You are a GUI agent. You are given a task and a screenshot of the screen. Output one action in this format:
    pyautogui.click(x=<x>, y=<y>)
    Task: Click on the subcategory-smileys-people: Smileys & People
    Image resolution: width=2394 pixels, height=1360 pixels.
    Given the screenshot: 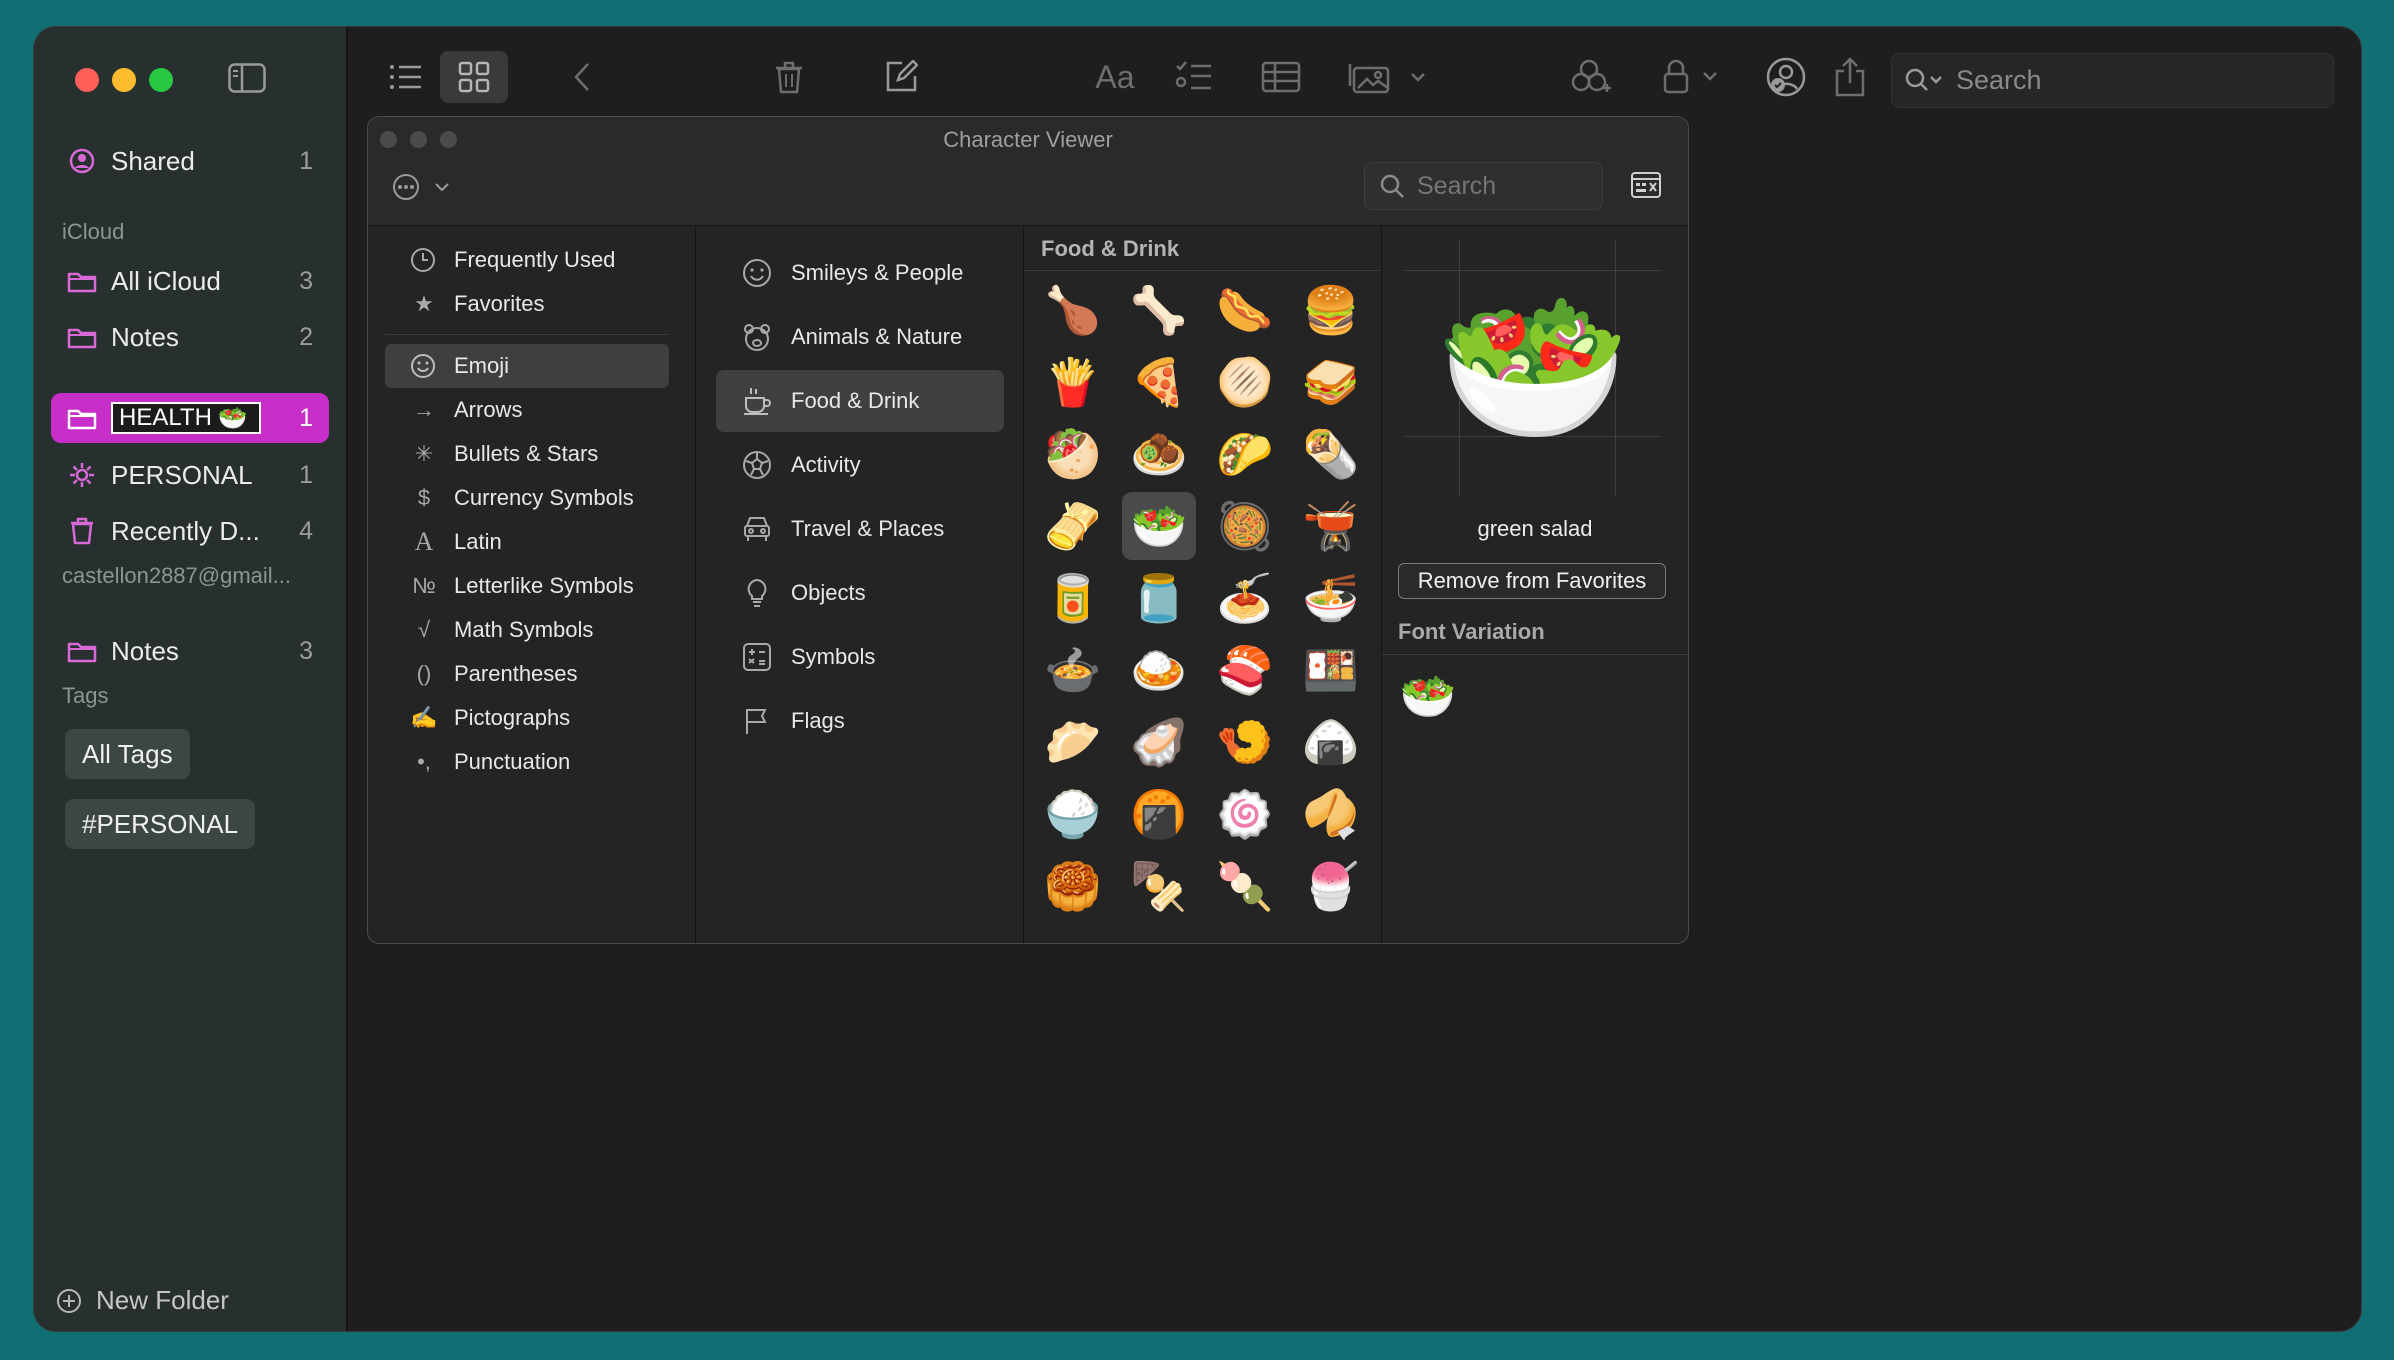 What is the action you would take?
    pyautogui.click(x=860, y=273)
    